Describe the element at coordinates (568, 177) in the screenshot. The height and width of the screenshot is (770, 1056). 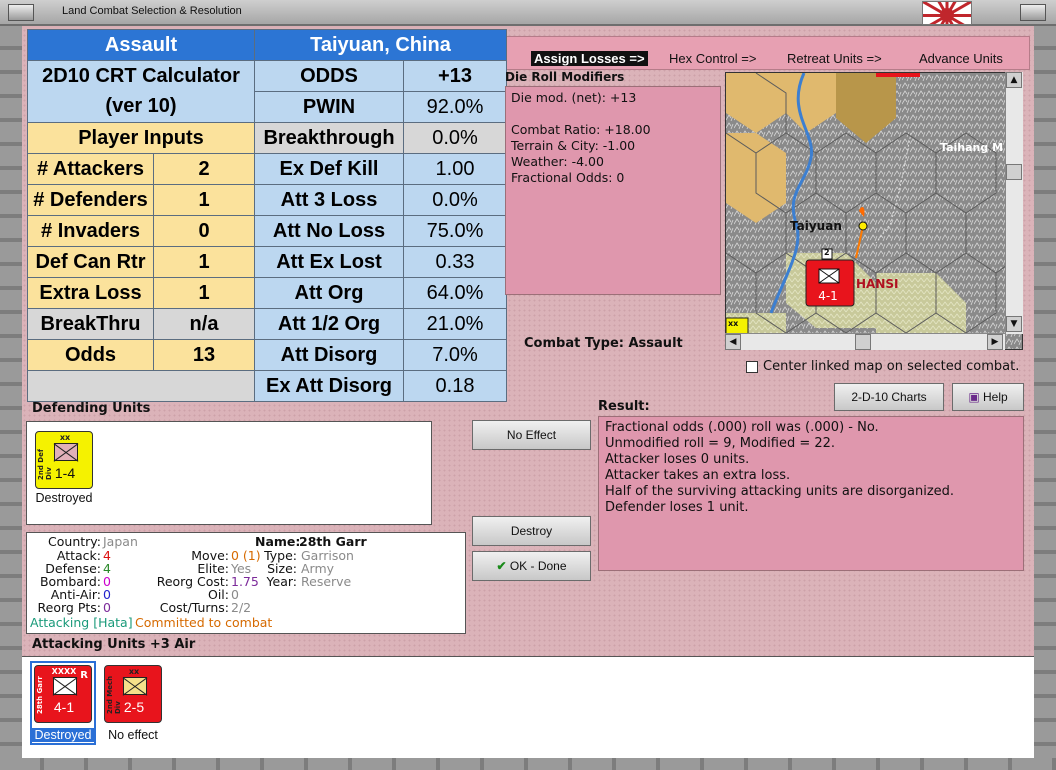
I see `drm-line: Fractional Odds: 0` at that location.